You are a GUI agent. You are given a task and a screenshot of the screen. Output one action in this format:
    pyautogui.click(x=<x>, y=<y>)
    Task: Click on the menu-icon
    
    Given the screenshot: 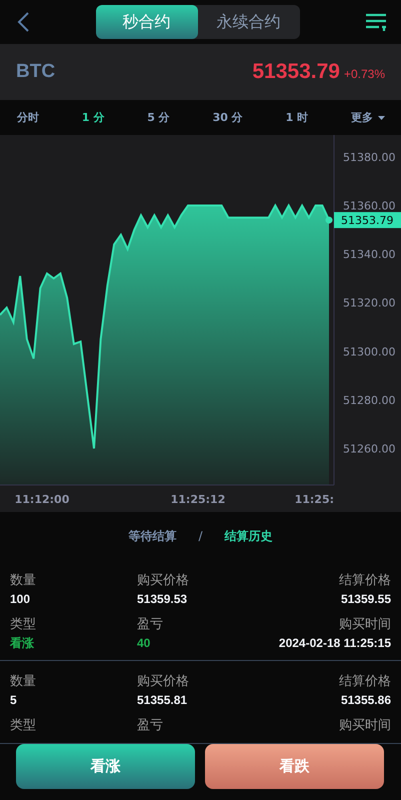 What is the action you would take?
    pyautogui.click(x=376, y=22)
    